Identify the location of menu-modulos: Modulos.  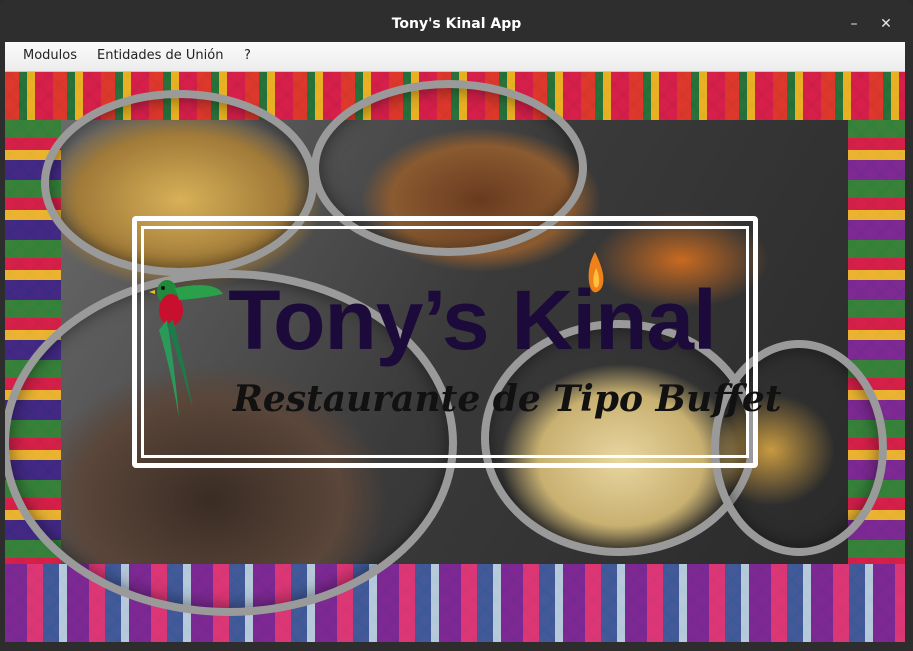
(50, 56).